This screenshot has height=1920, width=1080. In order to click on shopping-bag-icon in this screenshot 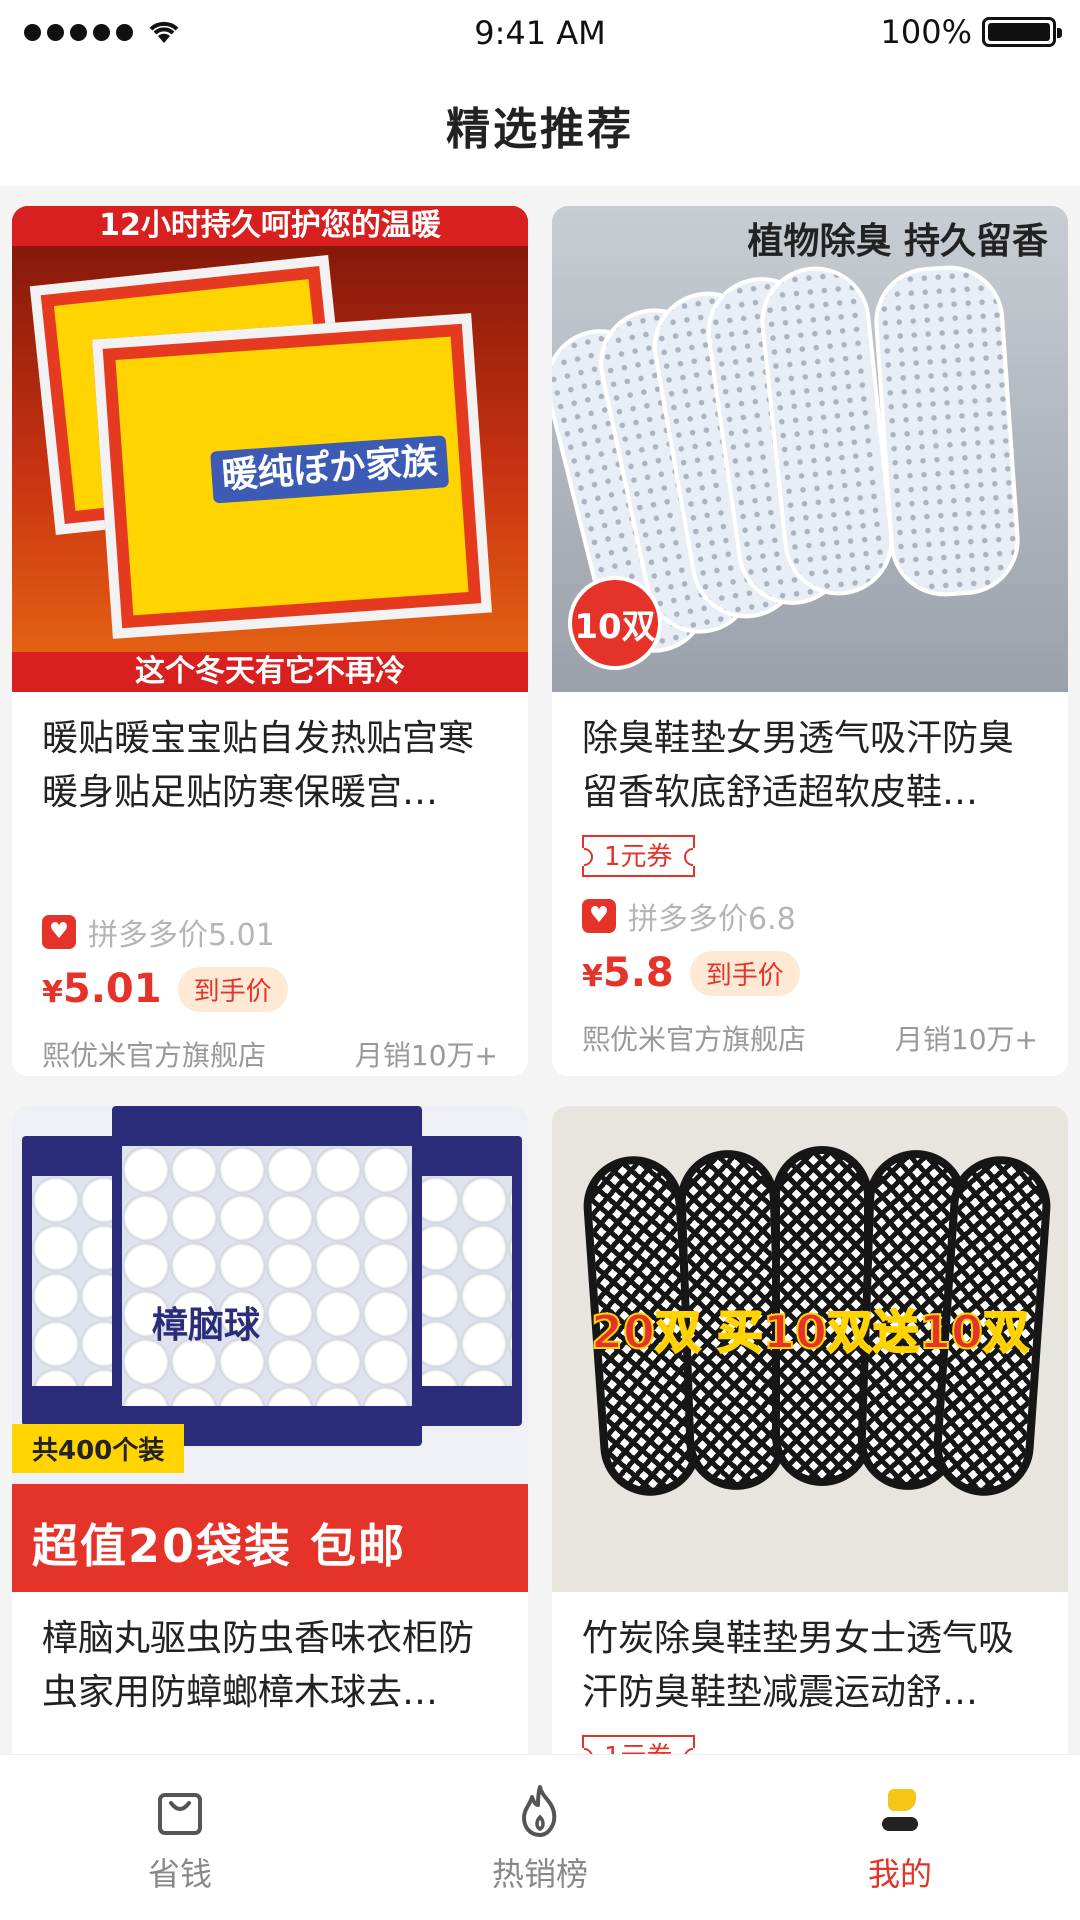, I will do `click(180, 1814)`.